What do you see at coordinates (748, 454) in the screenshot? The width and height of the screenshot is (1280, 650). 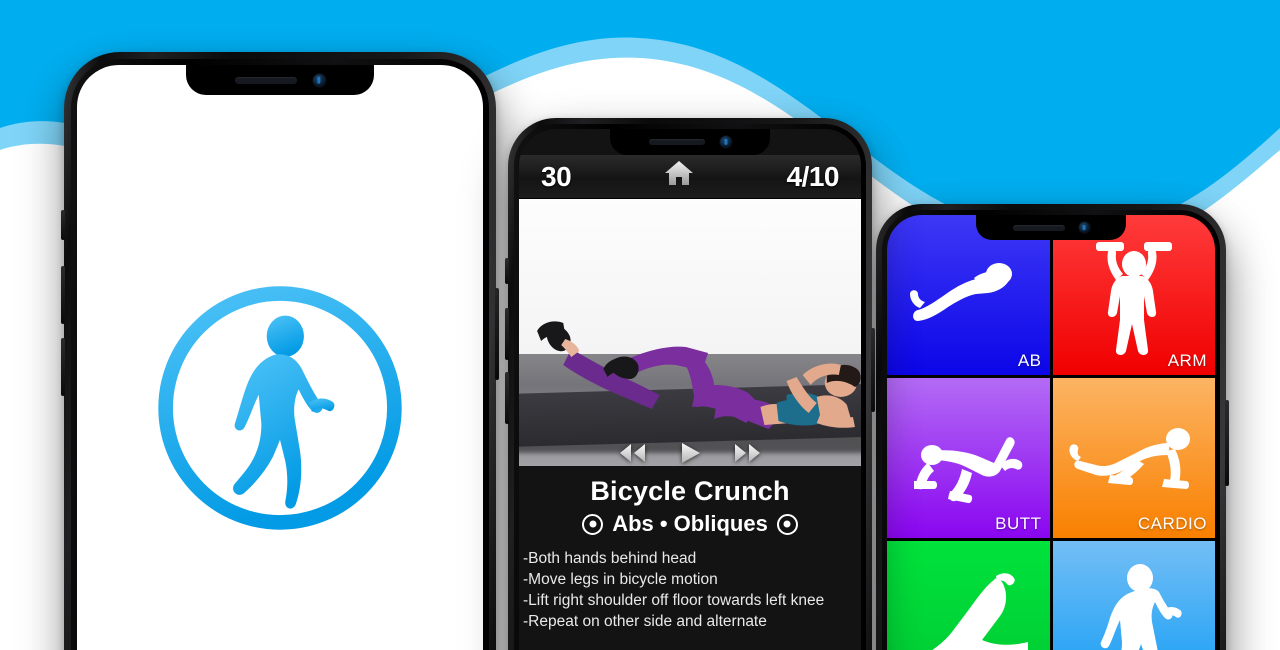 I see `fast-forward-icon` at bounding box center [748, 454].